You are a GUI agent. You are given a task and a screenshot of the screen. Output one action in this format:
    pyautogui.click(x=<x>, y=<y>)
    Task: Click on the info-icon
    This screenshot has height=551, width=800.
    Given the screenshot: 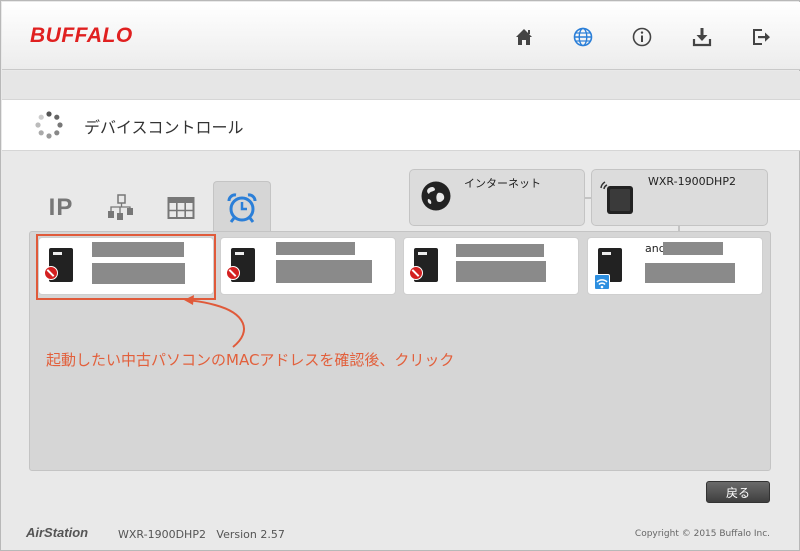 What is the action you would take?
    pyautogui.click(x=642, y=37)
    